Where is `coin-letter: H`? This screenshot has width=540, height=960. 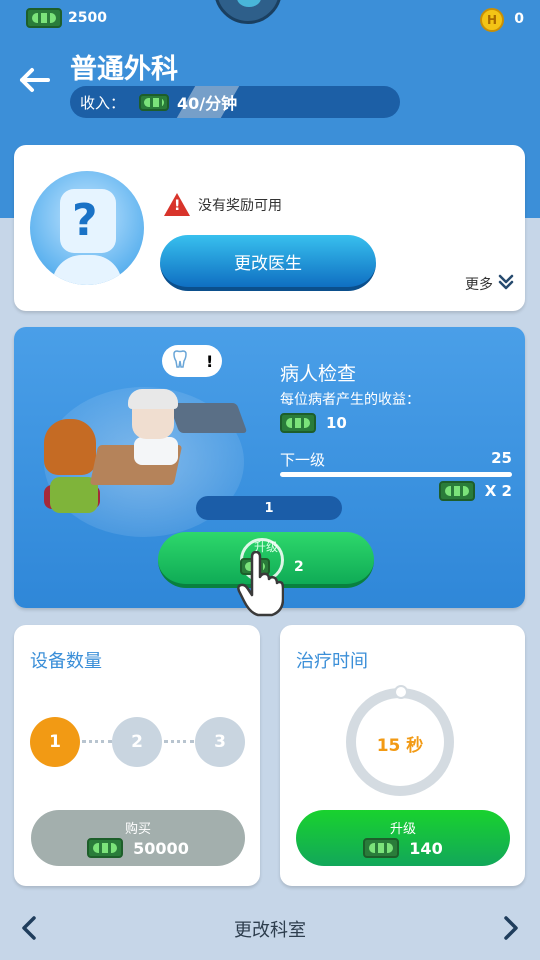
coin-letter: H is located at coordinates (492, 20).